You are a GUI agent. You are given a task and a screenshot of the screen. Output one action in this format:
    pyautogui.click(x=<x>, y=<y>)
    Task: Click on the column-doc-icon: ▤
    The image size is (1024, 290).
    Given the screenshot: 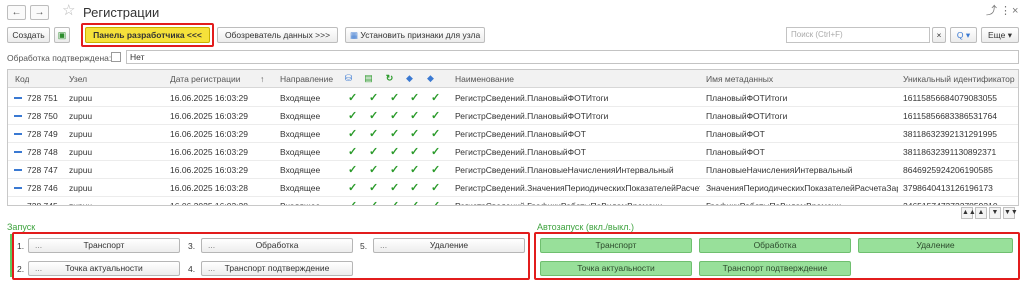 What is the action you would take?
    pyautogui.click(x=368, y=78)
    